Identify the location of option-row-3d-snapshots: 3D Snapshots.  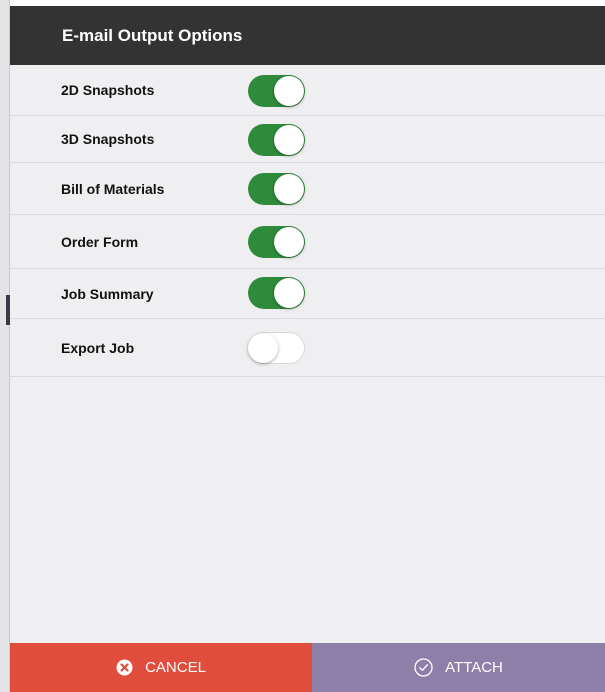
(307, 139).